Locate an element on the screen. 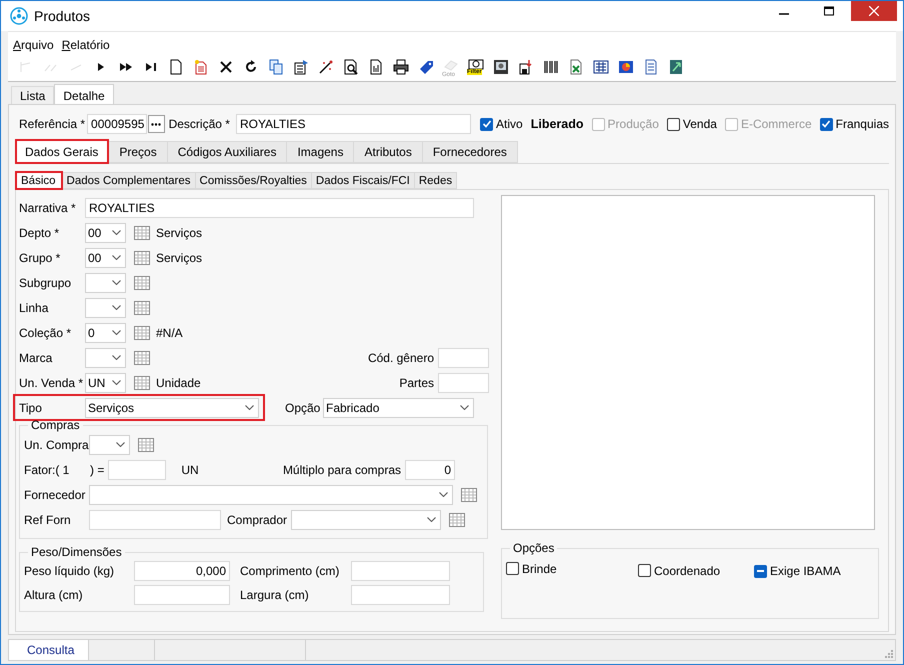 This screenshot has width=904, height=665. tab: Códigos Auxiliares is located at coordinates (228, 152).